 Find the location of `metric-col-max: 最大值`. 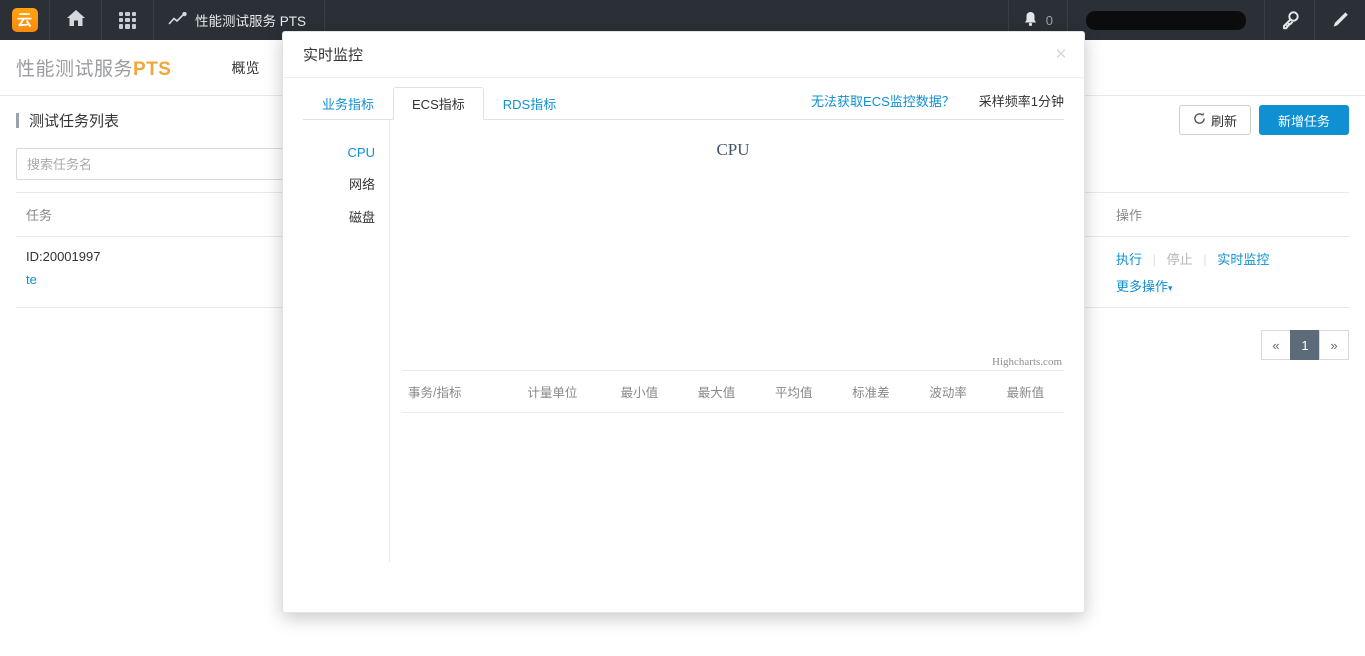

metric-col-max: 最大值 is located at coordinates (716, 392).